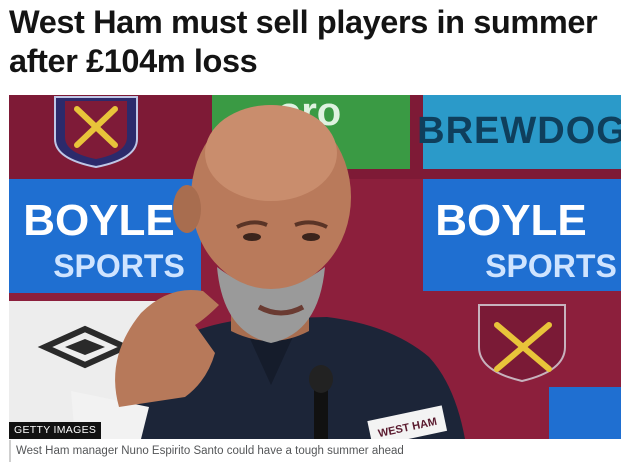 The image size is (640, 462). I want to click on brewdog-text: BREWDOG, so click(519, 131).